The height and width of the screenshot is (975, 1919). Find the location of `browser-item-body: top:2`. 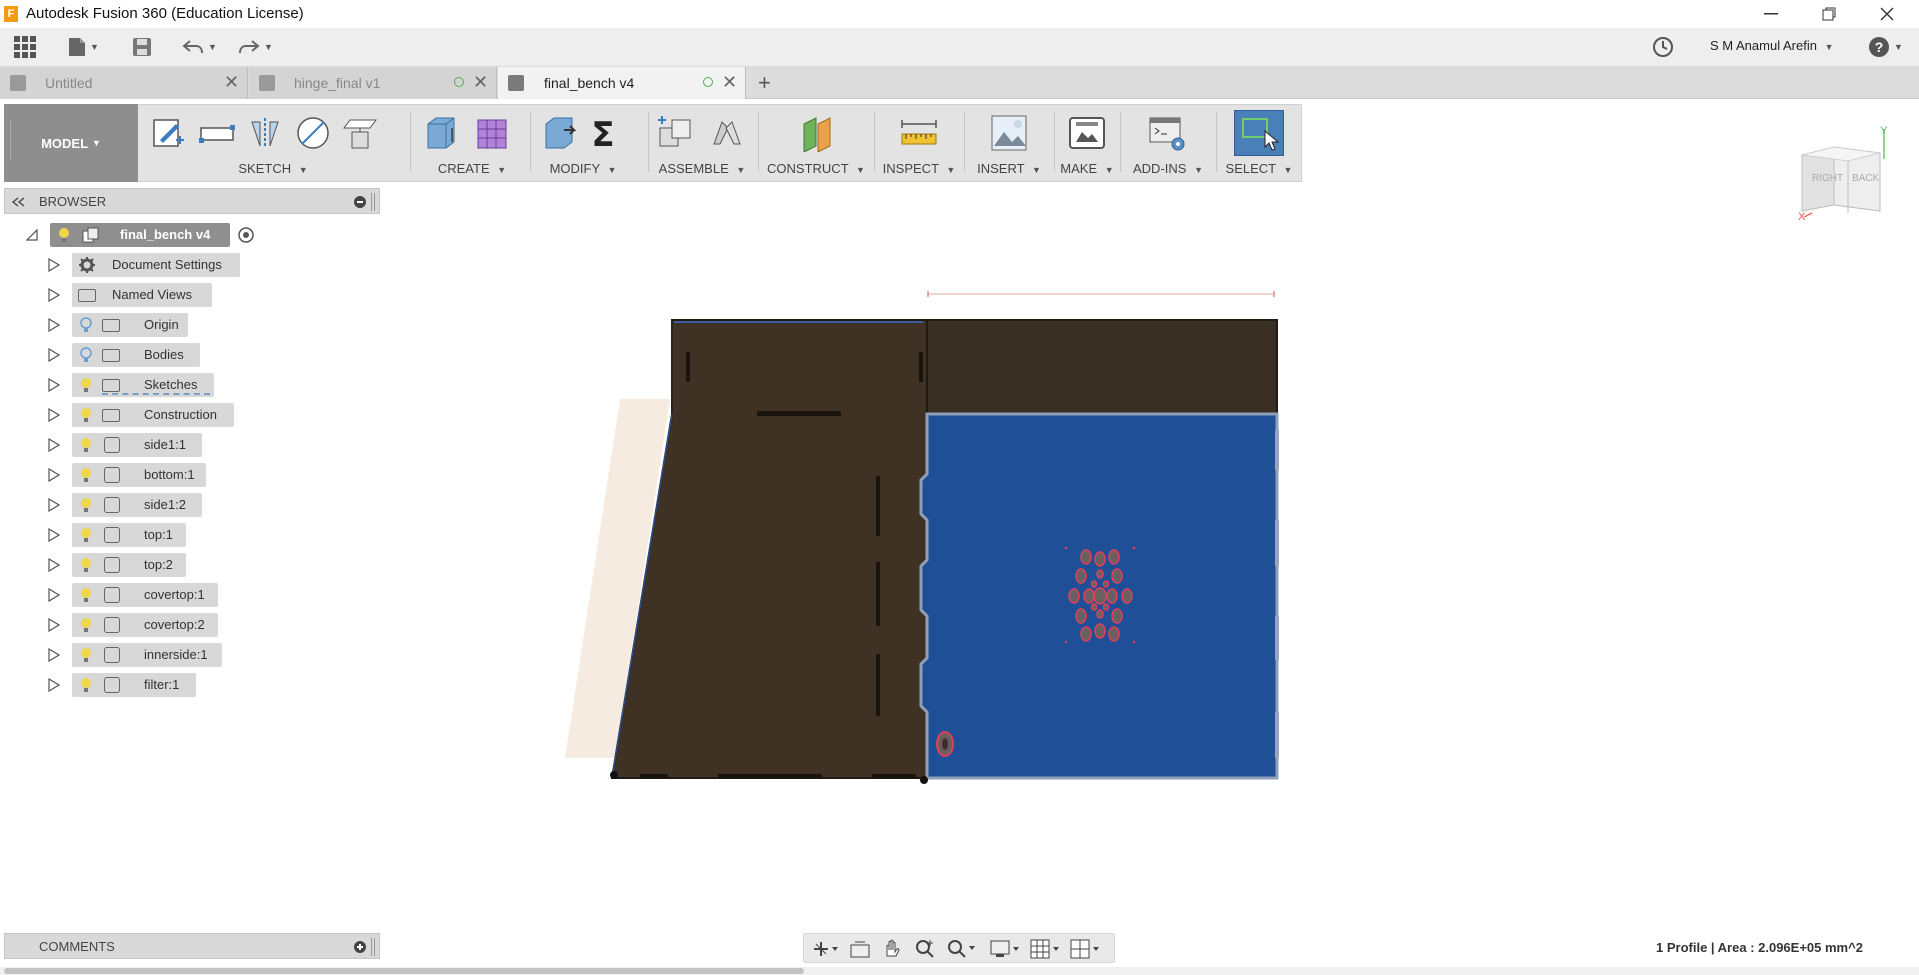

browser-item-body: top:2 is located at coordinates (144, 565).